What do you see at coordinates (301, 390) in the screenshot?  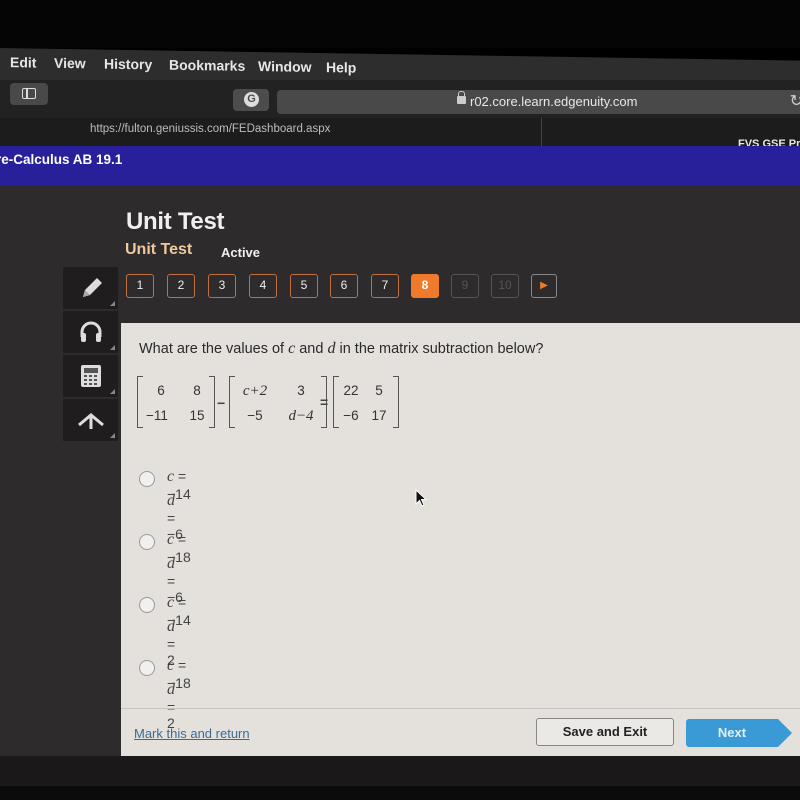 I see `matrix-b-cell: 3` at bounding box center [301, 390].